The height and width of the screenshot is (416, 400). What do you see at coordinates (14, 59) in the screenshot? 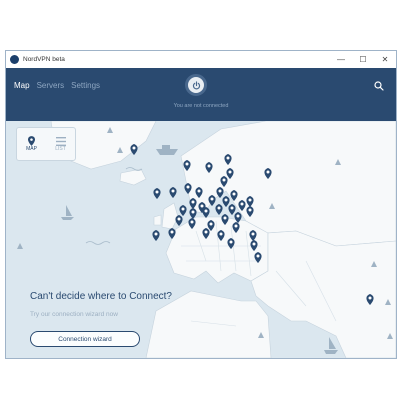
I see `nordvpn-logo-icon` at bounding box center [14, 59].